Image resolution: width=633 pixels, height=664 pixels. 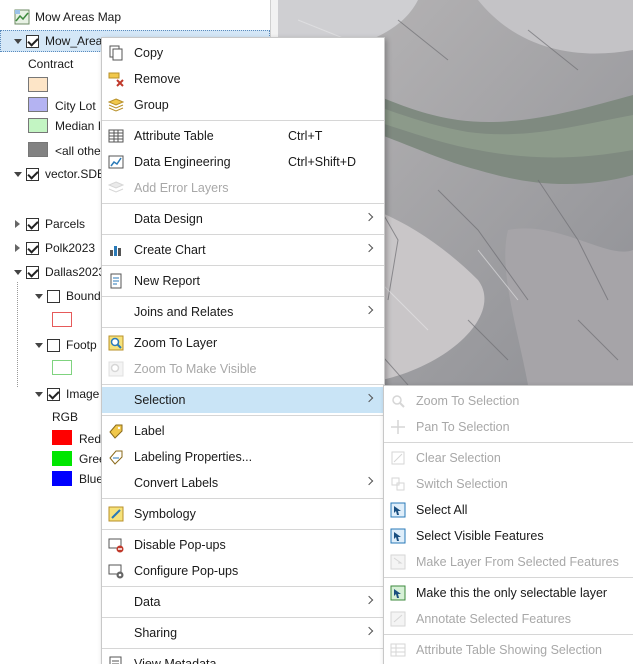 What do you see at coordinates (243, 545) in the screenshot?
I see `menu-item-disable-pop-ups: Disable Pop-ups` at bounding box center [243, 545].